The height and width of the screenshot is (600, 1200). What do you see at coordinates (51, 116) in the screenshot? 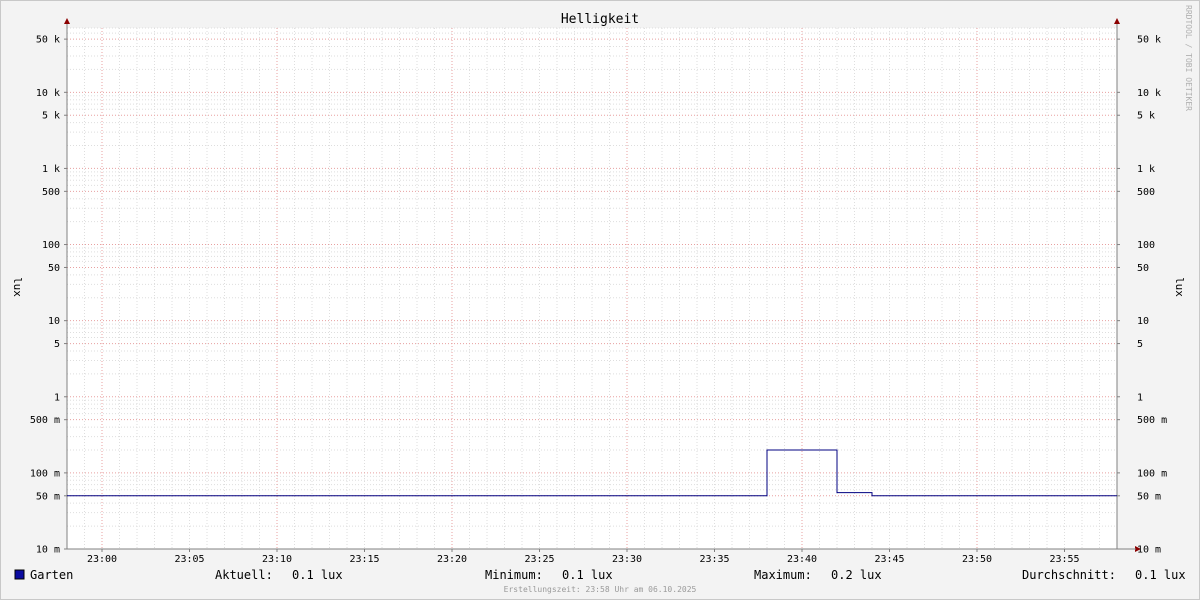
I see `y-tick-label-left: 5 k` at bounding box center [51, 116].